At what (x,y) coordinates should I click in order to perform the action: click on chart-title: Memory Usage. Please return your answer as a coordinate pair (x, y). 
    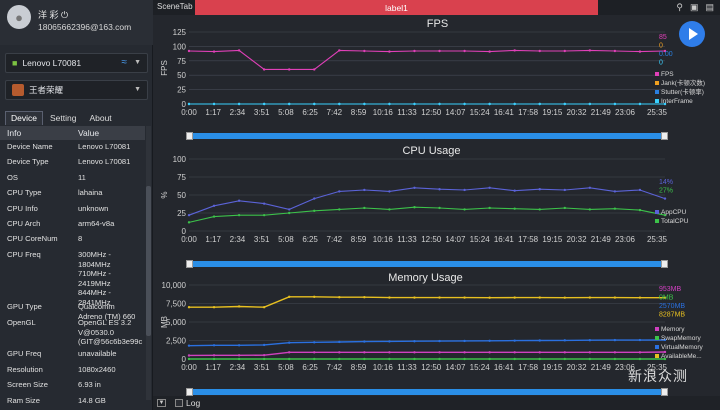
    Looking at the image, I should click on (425, 278).